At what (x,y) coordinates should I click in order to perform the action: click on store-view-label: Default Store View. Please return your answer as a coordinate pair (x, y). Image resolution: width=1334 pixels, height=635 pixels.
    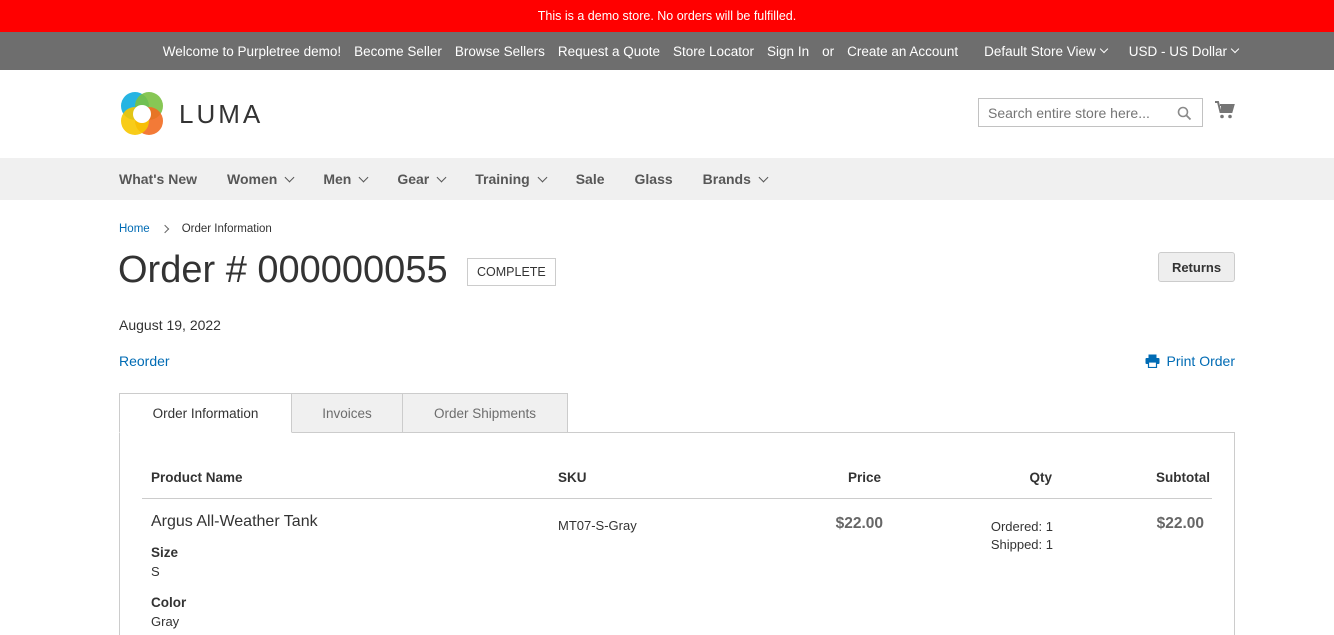
    Looking at the image, I should click on (1040, 51).